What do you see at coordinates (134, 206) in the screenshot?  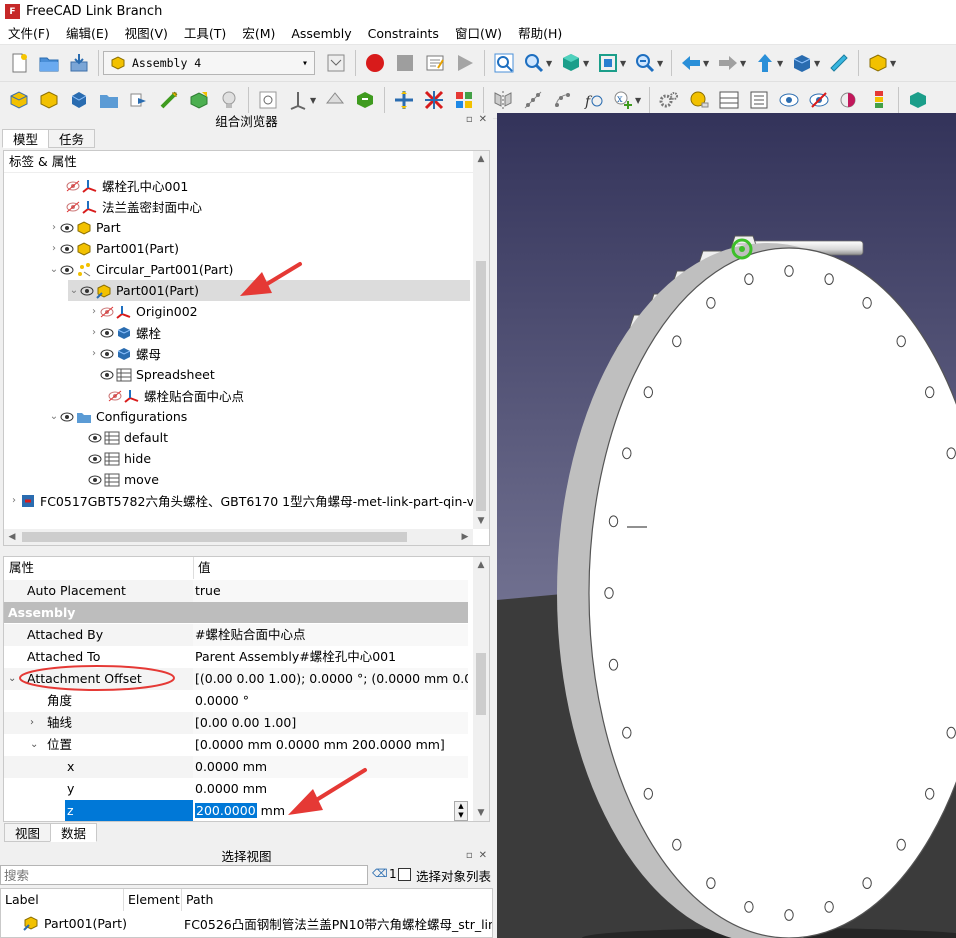 I see `tree-item-flange-seal-center: 法兰盖密封面中心` at bounding box center [134, 206].